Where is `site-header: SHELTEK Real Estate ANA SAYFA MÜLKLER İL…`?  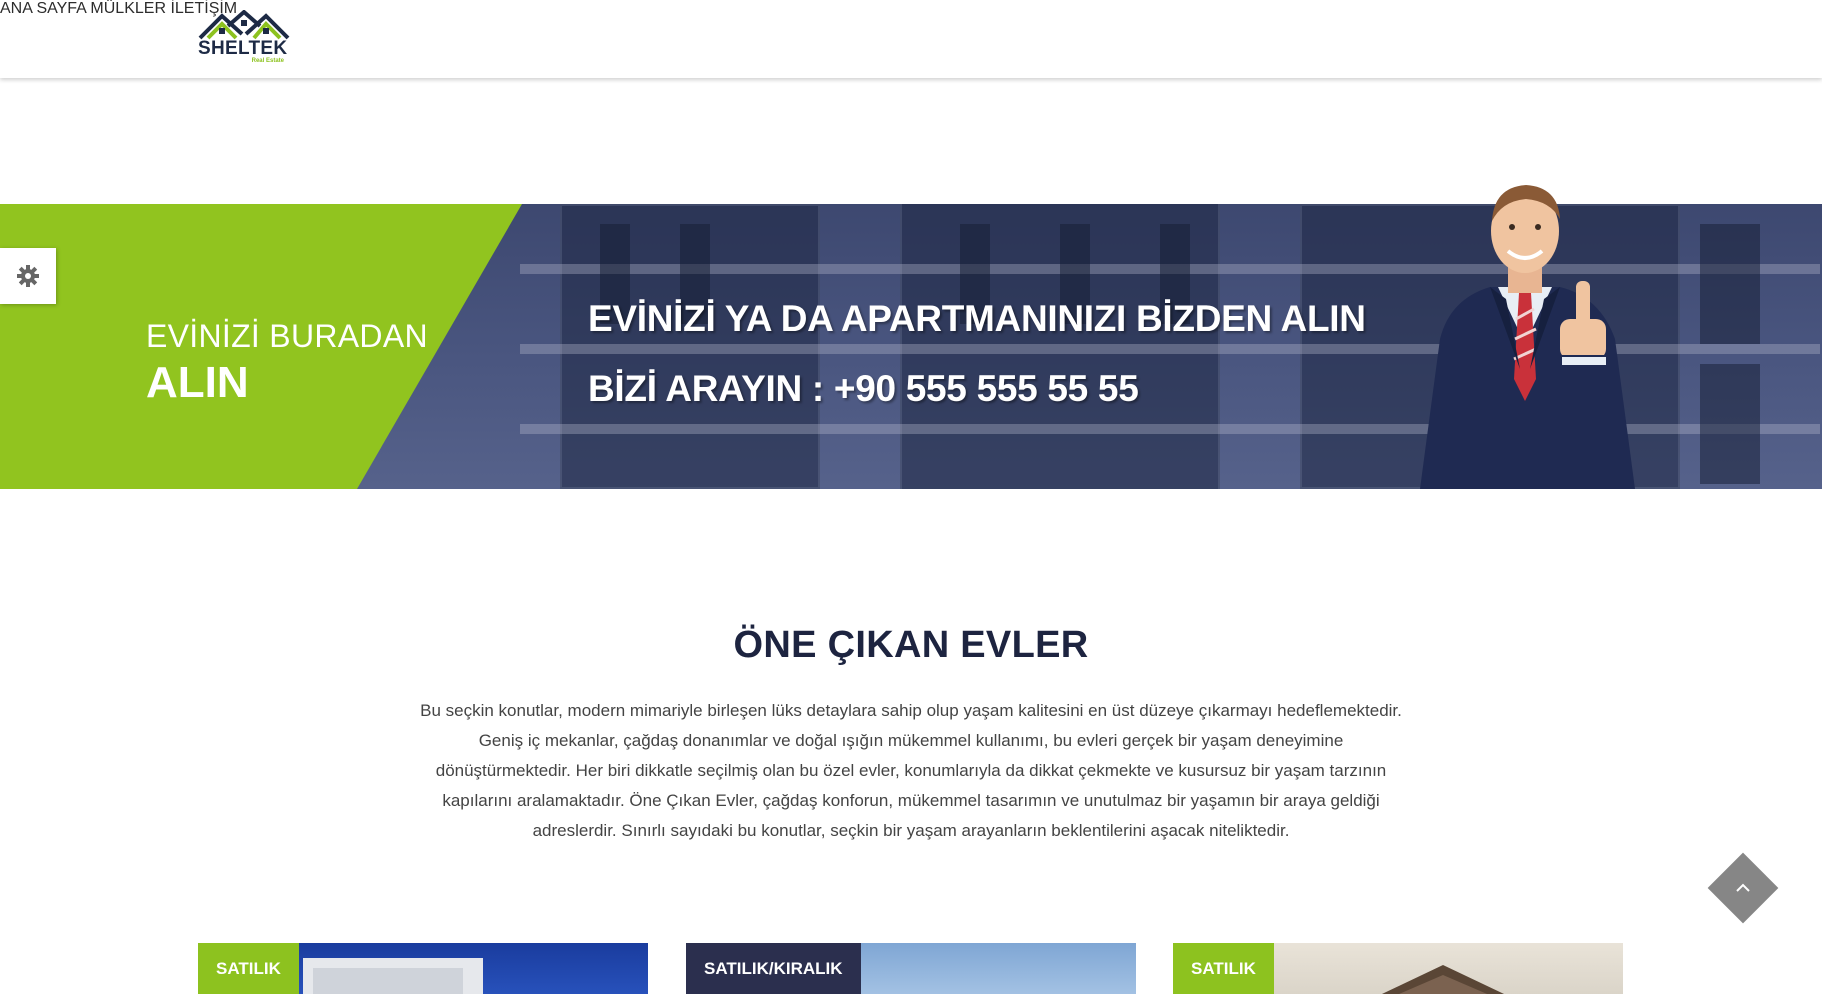 site-header: SHELTEK Real Estate ANA SAYFA MÜLKLER İL… is located at coordinates (911, 39).